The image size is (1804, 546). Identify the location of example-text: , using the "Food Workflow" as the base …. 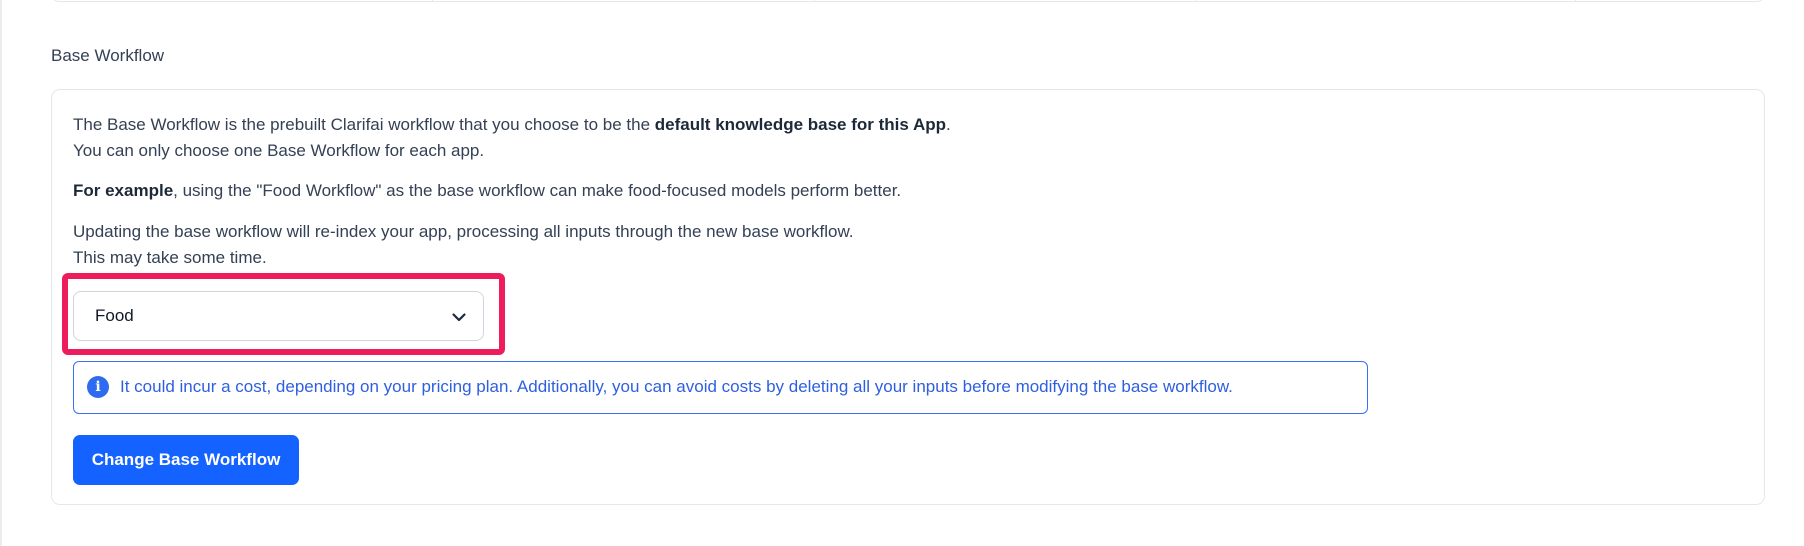
(537, 190).